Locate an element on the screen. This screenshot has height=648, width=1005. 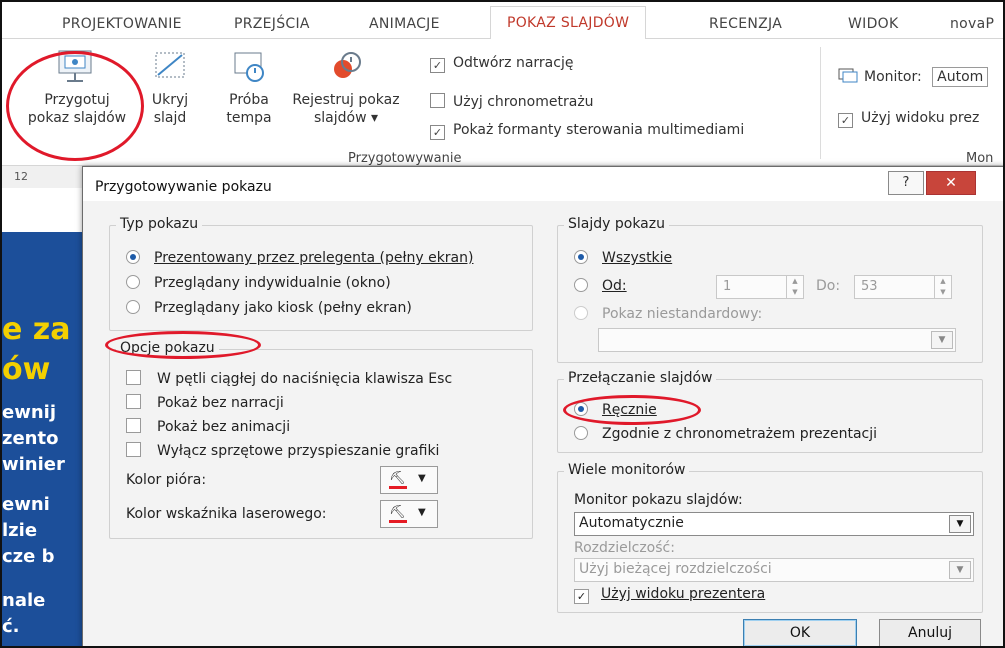
radio-label: Od: is located at coordinates (614, 286).